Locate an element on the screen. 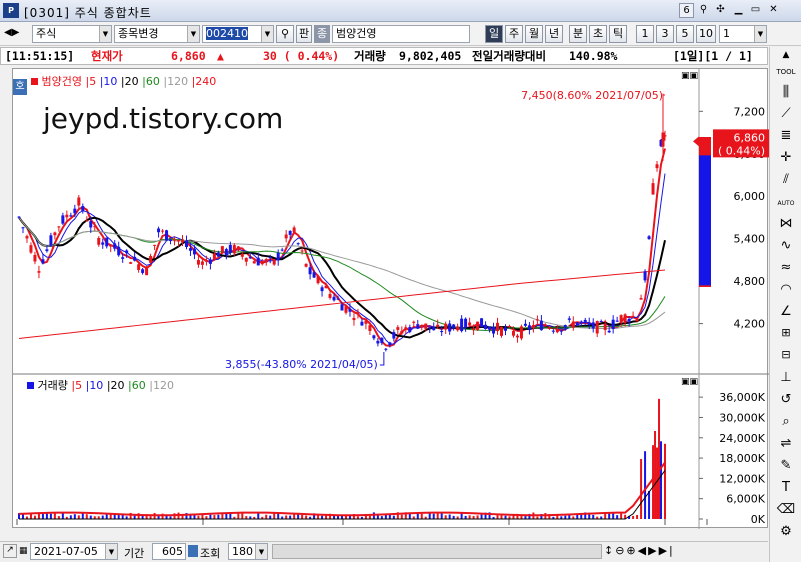  calendar-icon: ▦ is located at coordinates (23, 551).